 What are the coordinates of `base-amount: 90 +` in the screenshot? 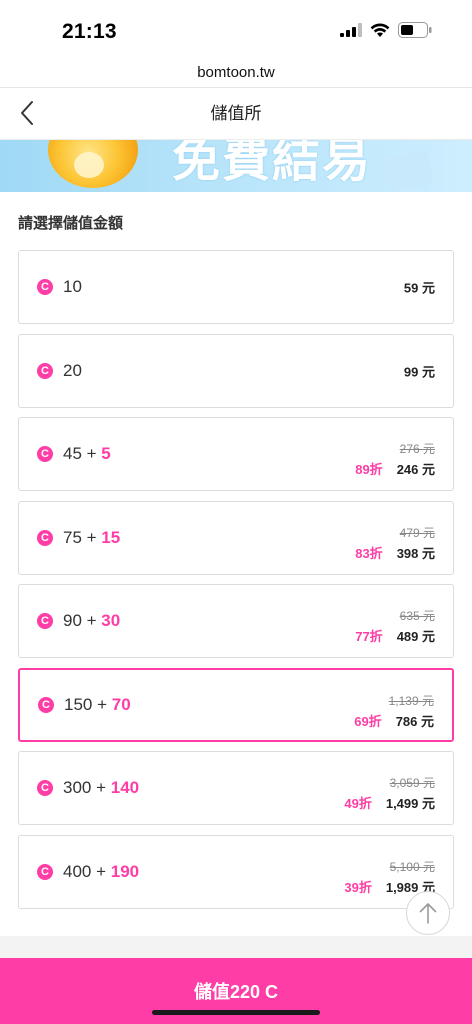 It's located at (82, 620).